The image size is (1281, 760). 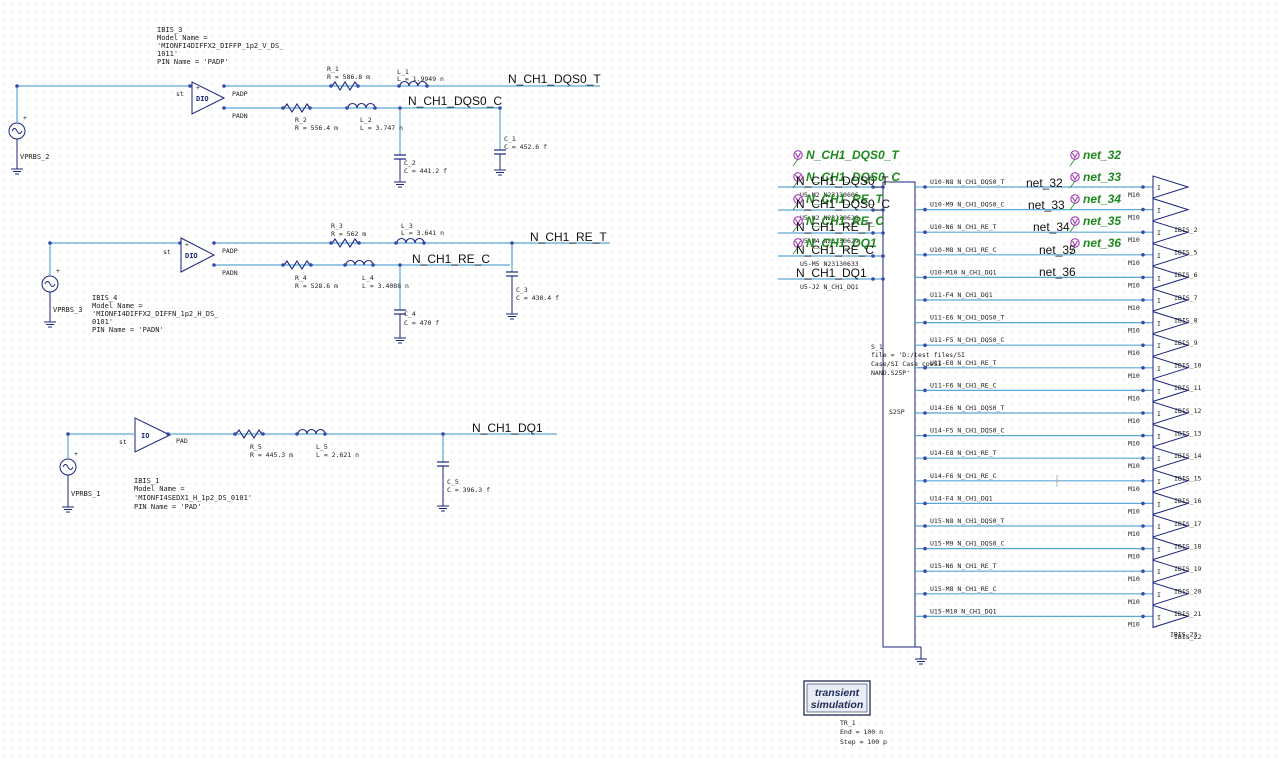 I want to click on net-overlay-left: N_CH1_DQS0_C, so click(x=843, y=204).